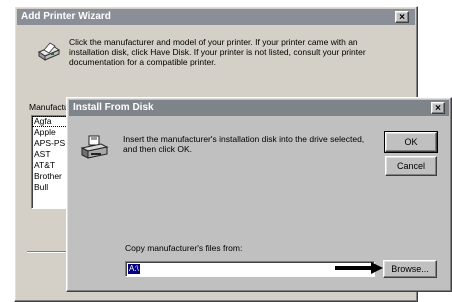 The height and width of the screenshot is (302, 452). Describe the element at coordinates (216, 17) in the screenshot. I see `wizard-title-bar: Add Printer Wizard` at that location.